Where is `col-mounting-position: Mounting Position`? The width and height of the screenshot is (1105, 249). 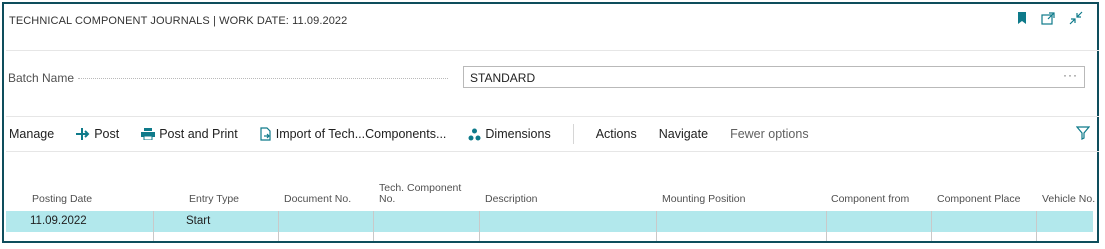 col-mounting-position: Mounting Position is located at coordinates (703, 199).